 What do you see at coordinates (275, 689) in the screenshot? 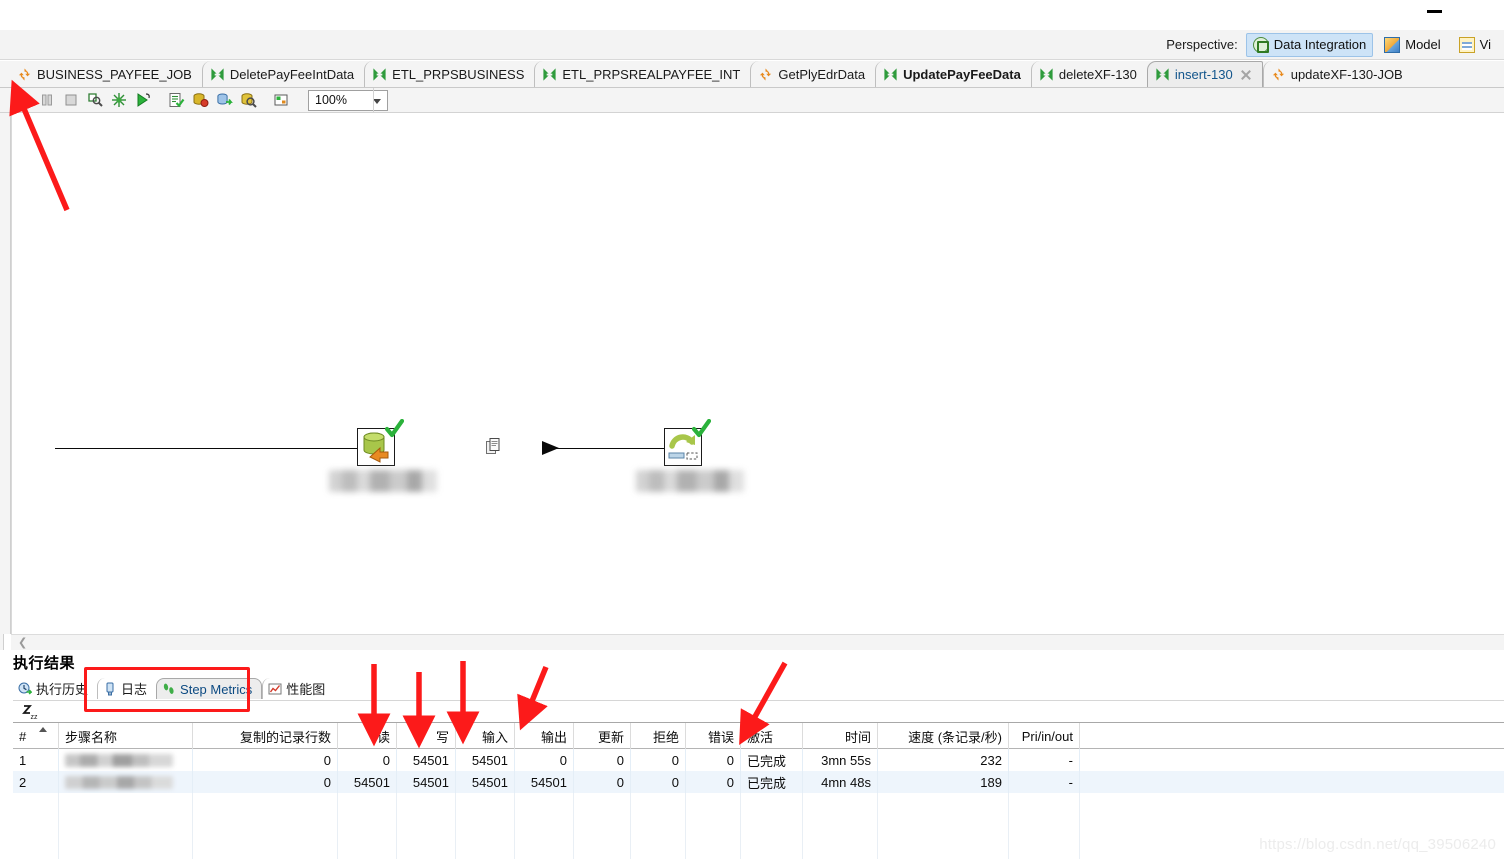
I see `performance-chart-icon` at bounding box center [275, 689].